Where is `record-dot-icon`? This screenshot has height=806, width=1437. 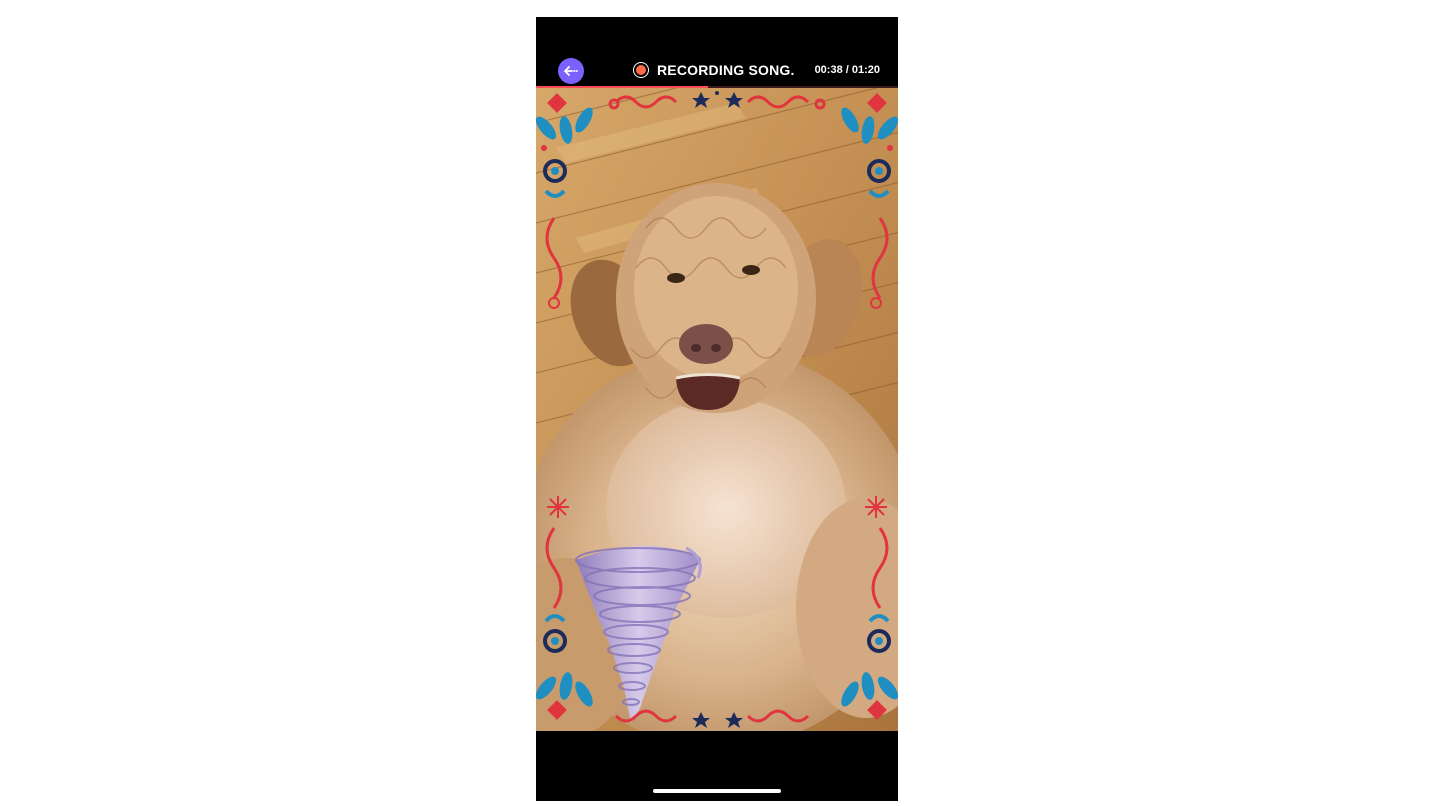 record-dot-icon is located at coordinates (641, 70).